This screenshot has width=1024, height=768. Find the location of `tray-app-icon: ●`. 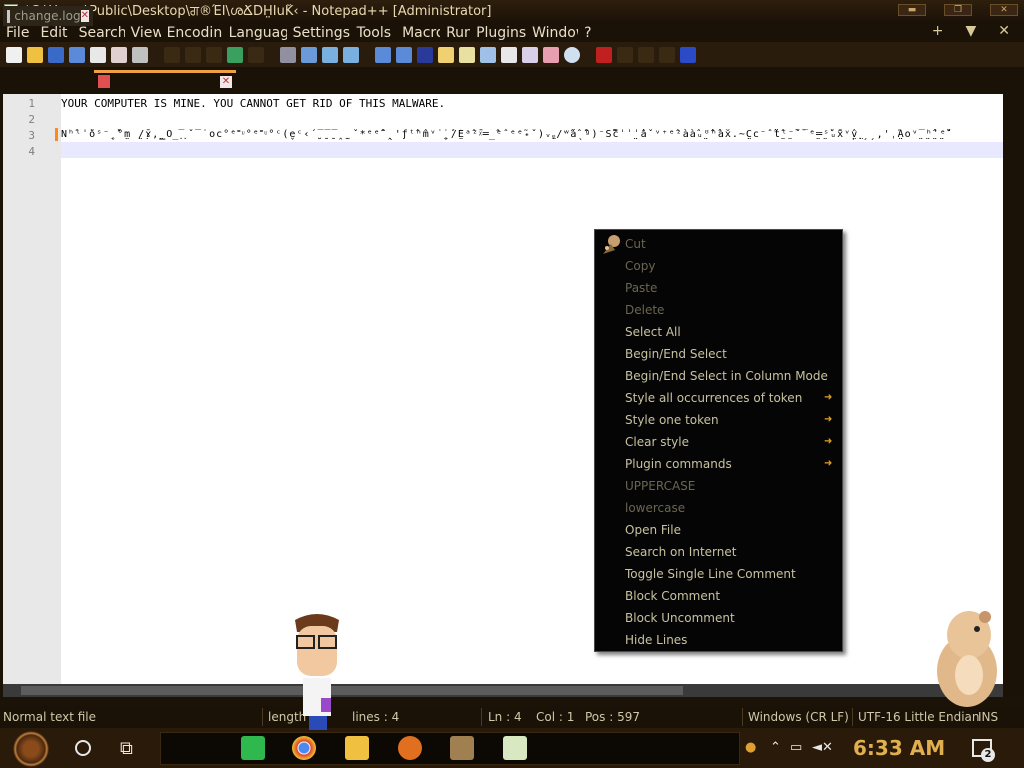

tray-app-icon: ● is located at coordinates (750, 747).